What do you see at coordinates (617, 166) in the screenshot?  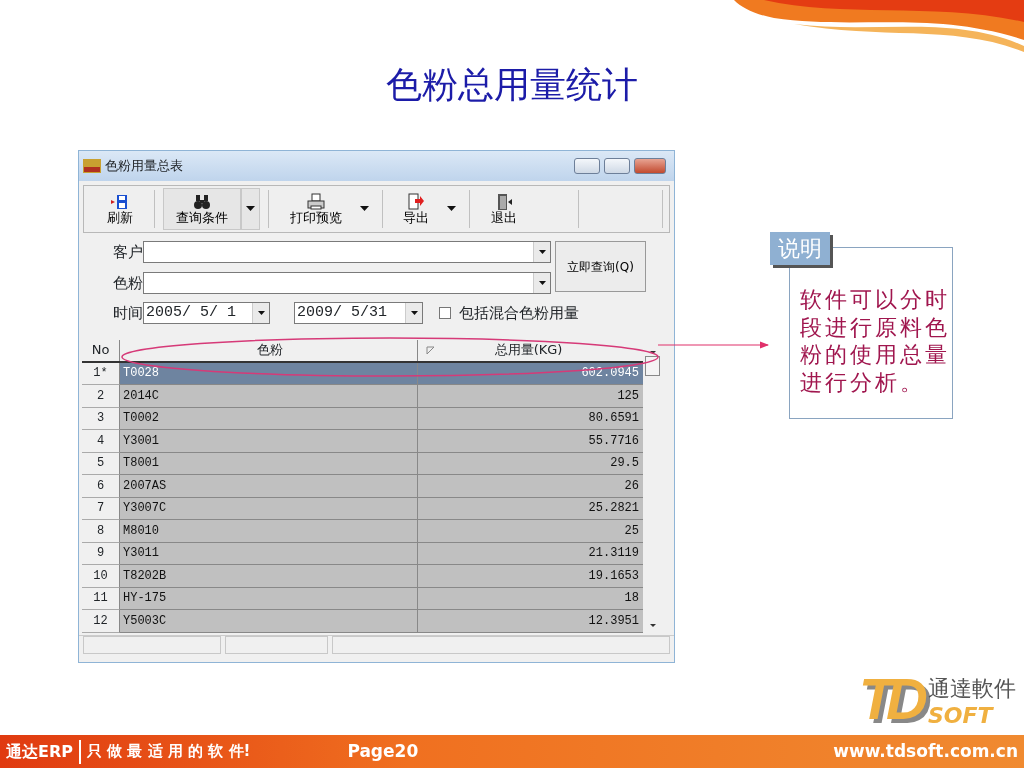 I see `maximize-button` at bounding box center [617, 166].